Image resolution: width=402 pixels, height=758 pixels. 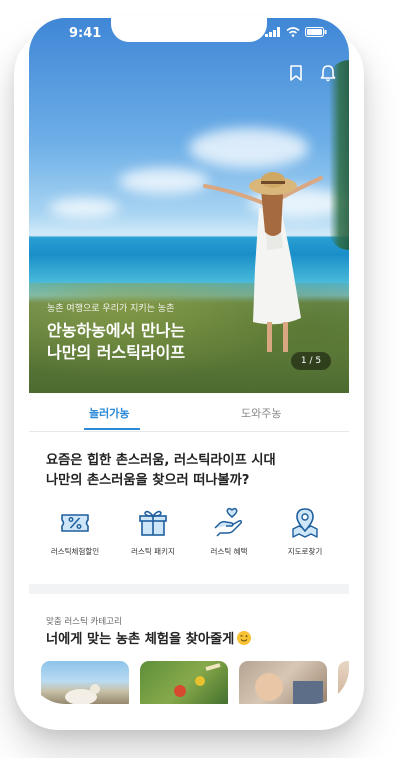 I want to click on category-map: 지도로찾기, so click(x=305, y=531).